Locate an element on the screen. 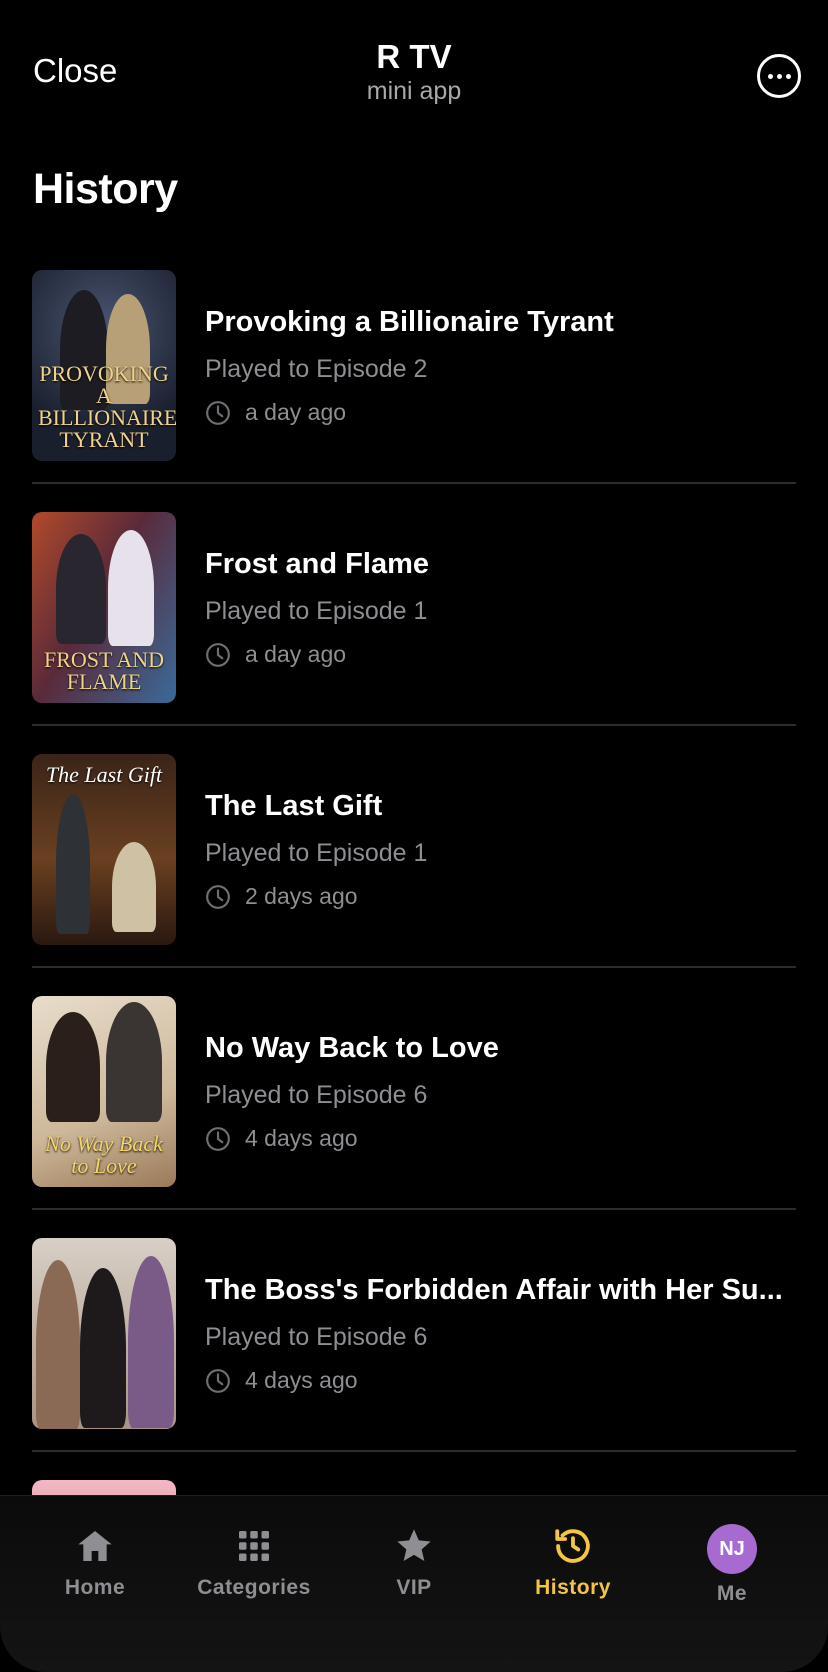 The height and width of the screenshot is (1672, 828). item-time-label: 2 days ago is located at coordinates (301, 896).